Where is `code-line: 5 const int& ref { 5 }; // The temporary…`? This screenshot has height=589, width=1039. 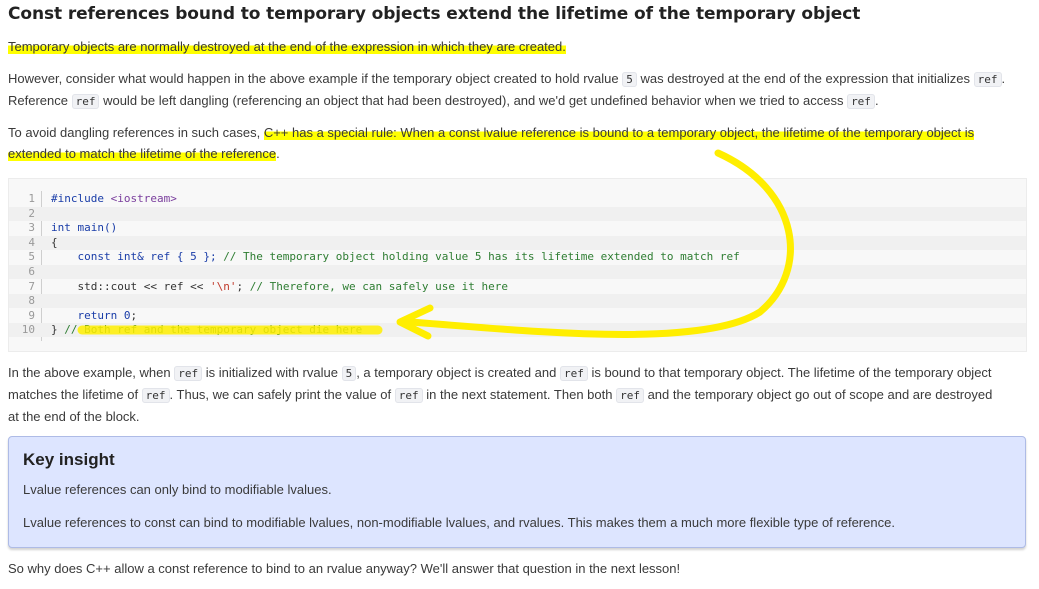
code-line: 5 const int& ref { 5 }; // The temporary… is located at coordinates (517, 257).